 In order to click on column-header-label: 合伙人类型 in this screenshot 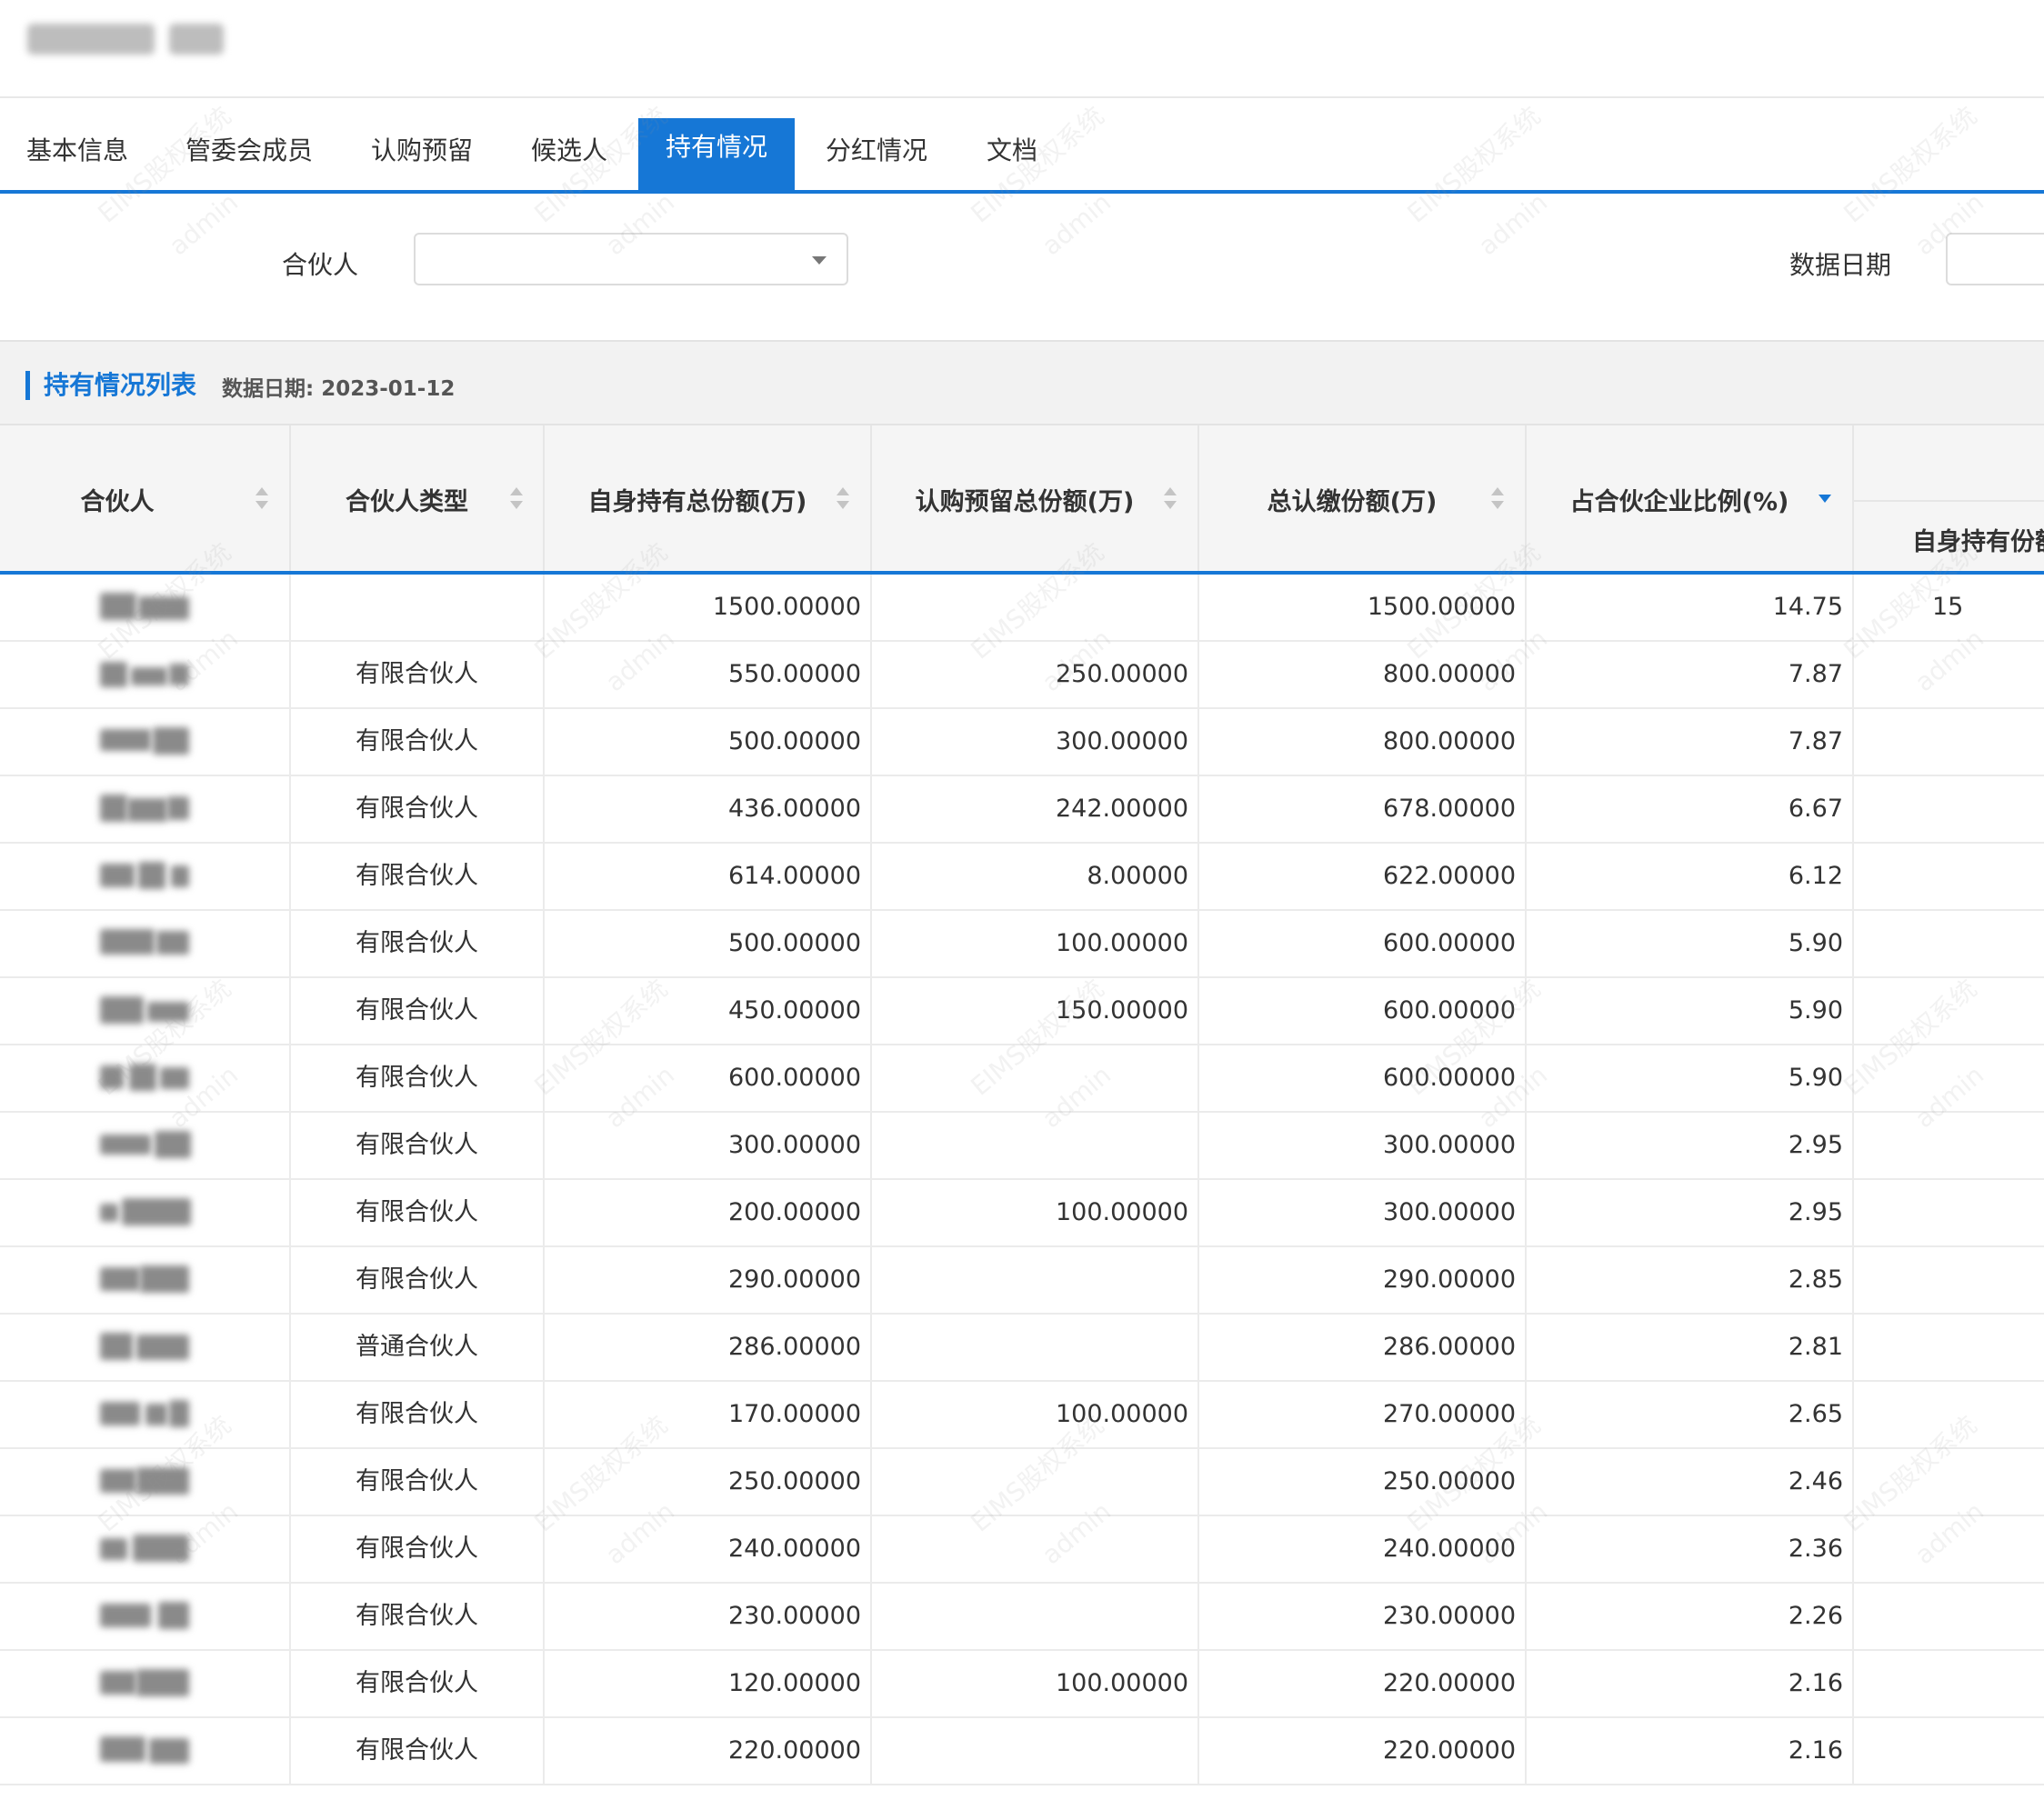, I will do `click(407, 502)`.